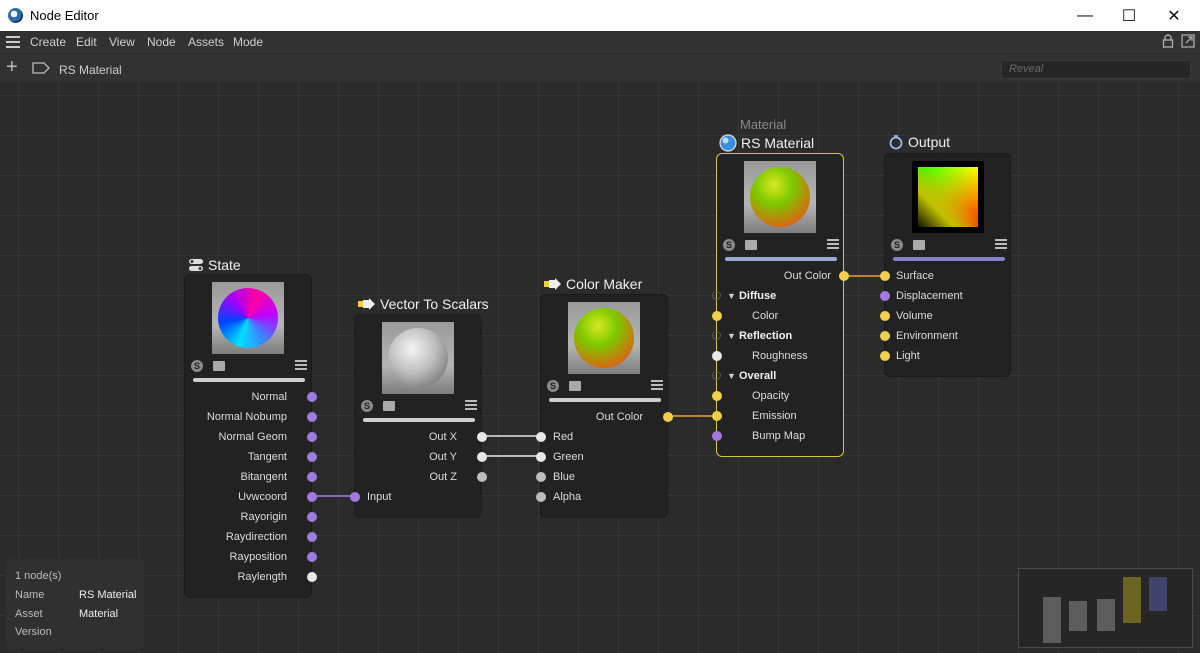 The image size is (1200, 653). Describe the element at coordinates (1096, 69) in the screenshot. I see `reveal-search-input: Reveal` at that location.